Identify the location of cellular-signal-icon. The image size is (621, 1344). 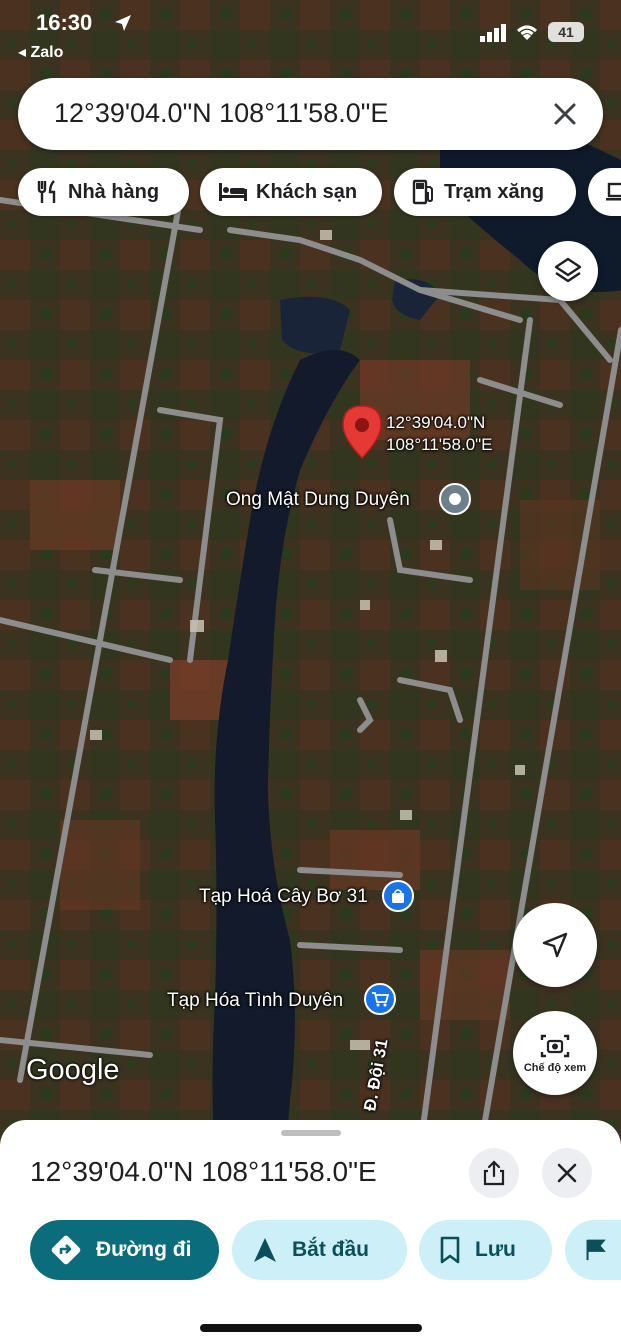
(494, 35).